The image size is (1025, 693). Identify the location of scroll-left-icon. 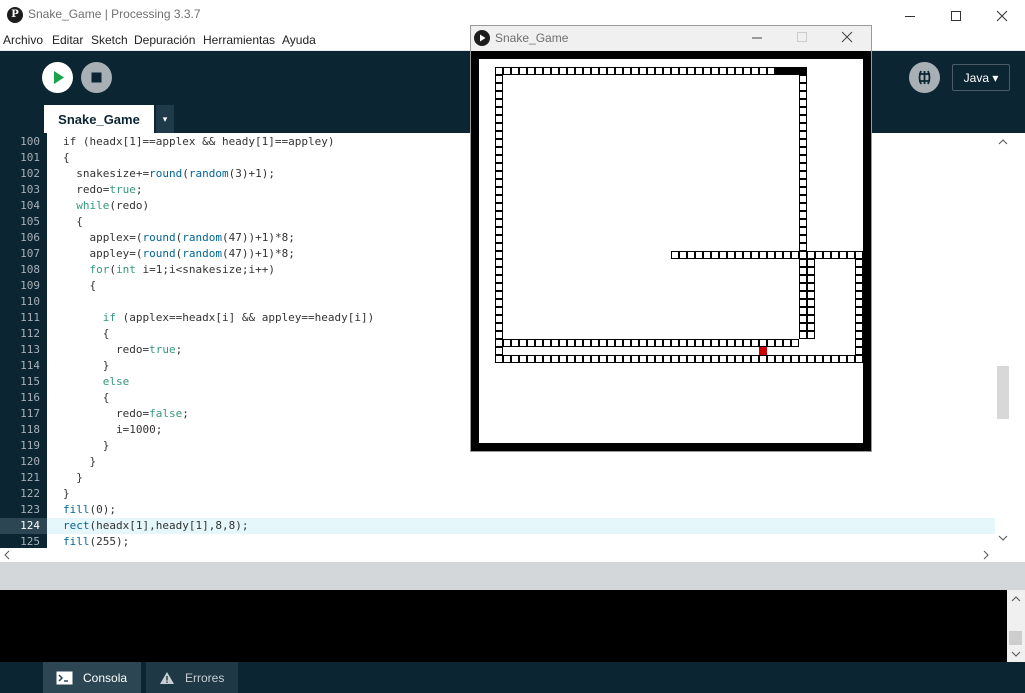
(7, 555).